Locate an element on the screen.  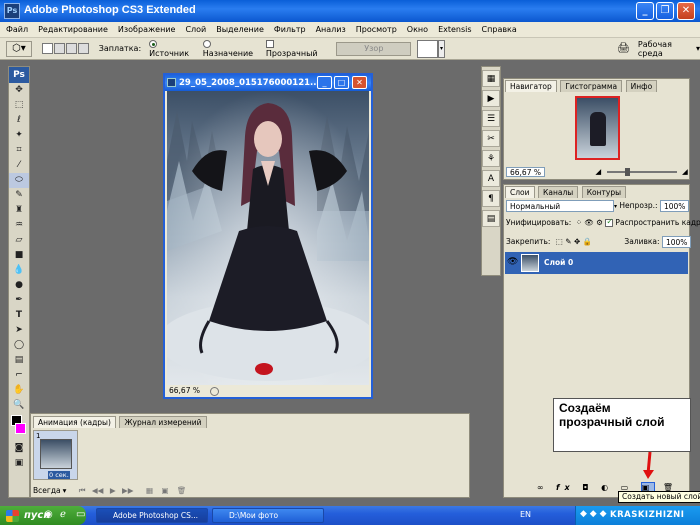
slice-tool-icon: ⁄ is located at coordinates (19, 165).